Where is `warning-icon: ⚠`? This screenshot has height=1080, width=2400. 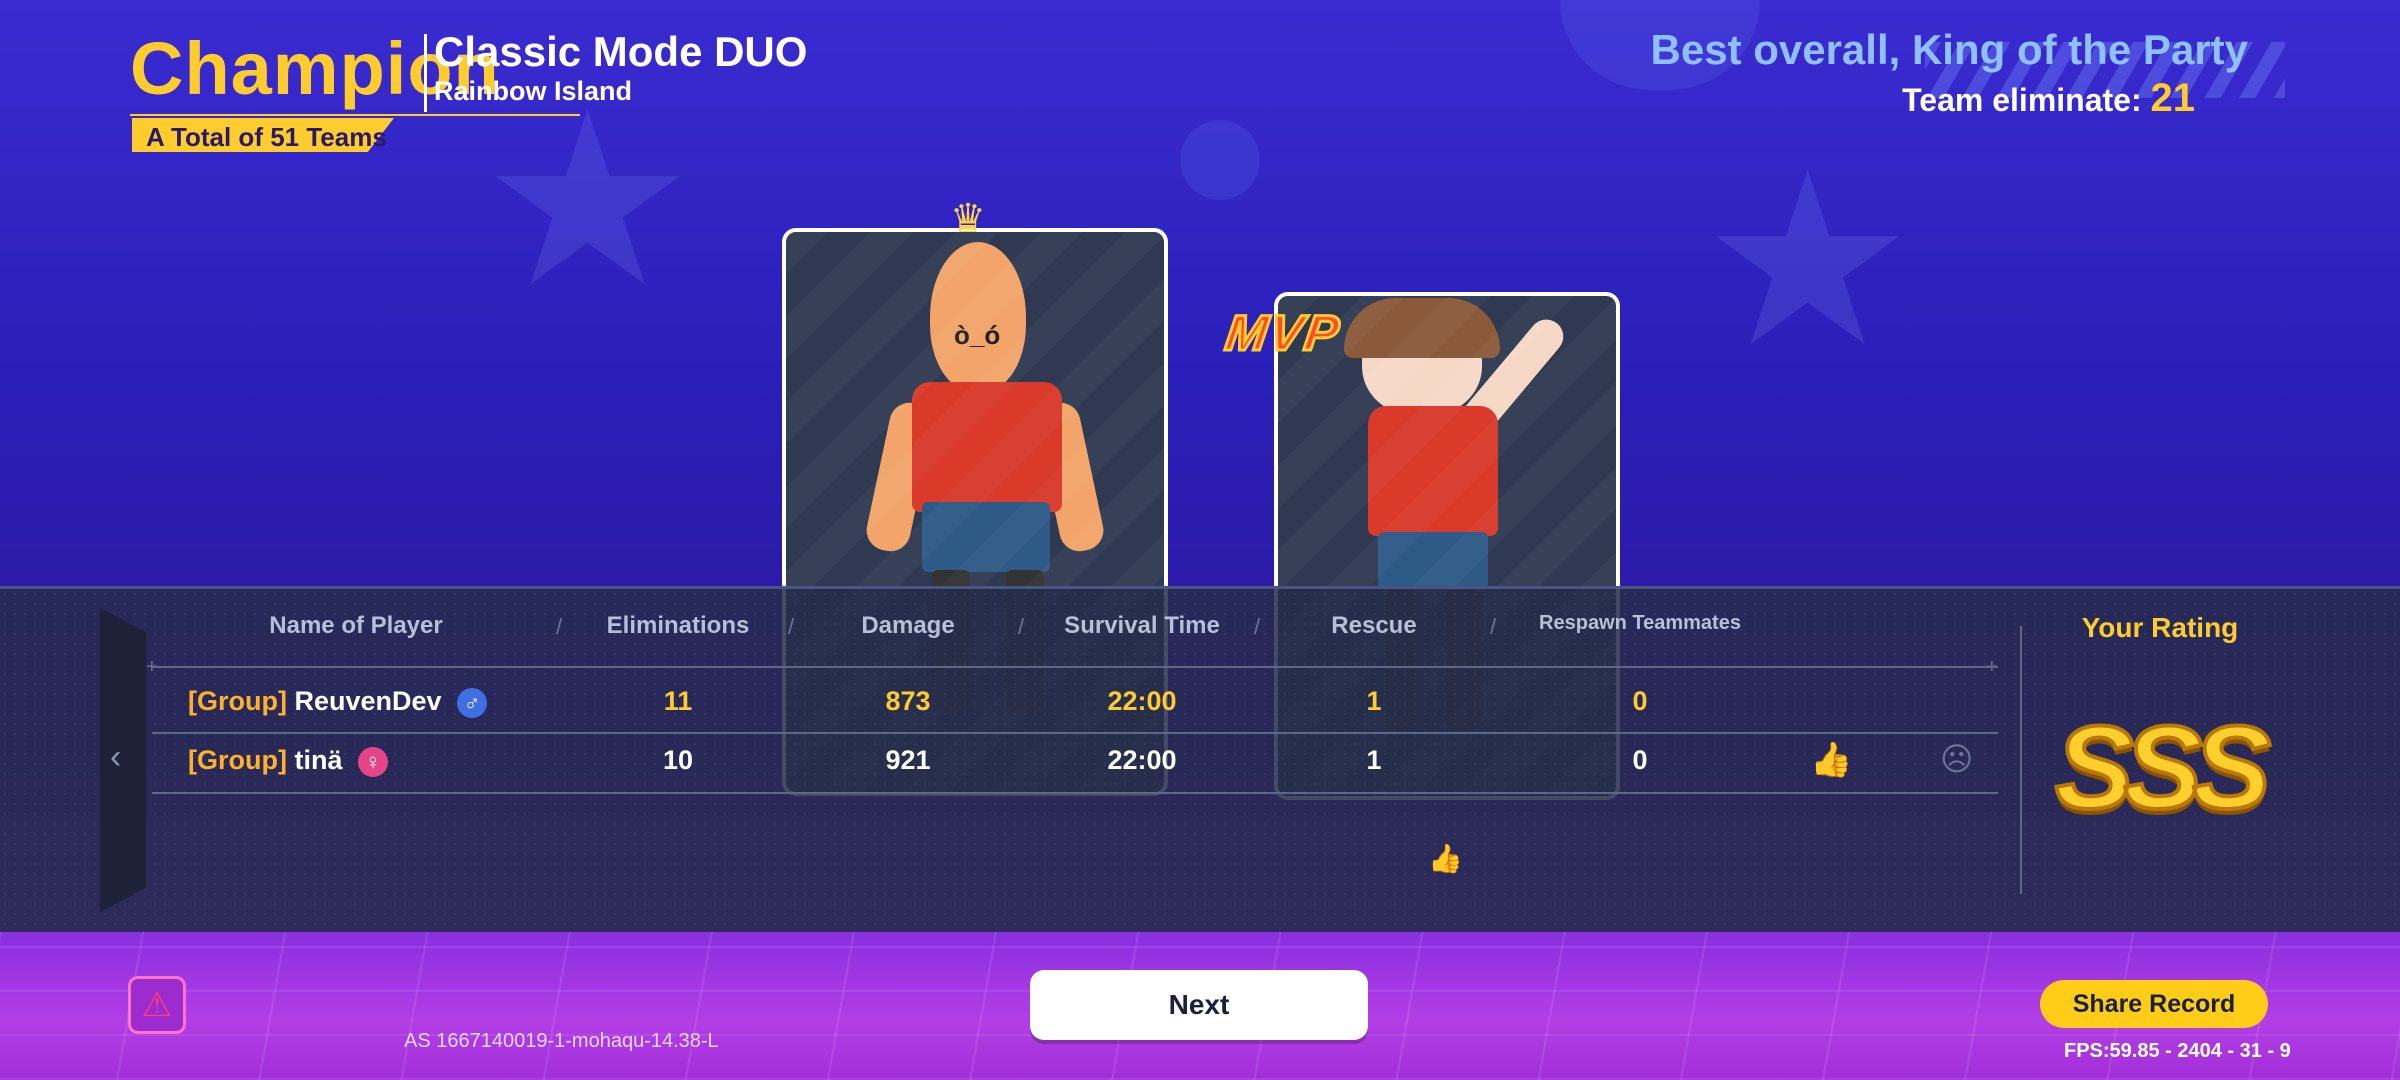 warning-icon: ⚠ is located at coordinates (157, 1005).